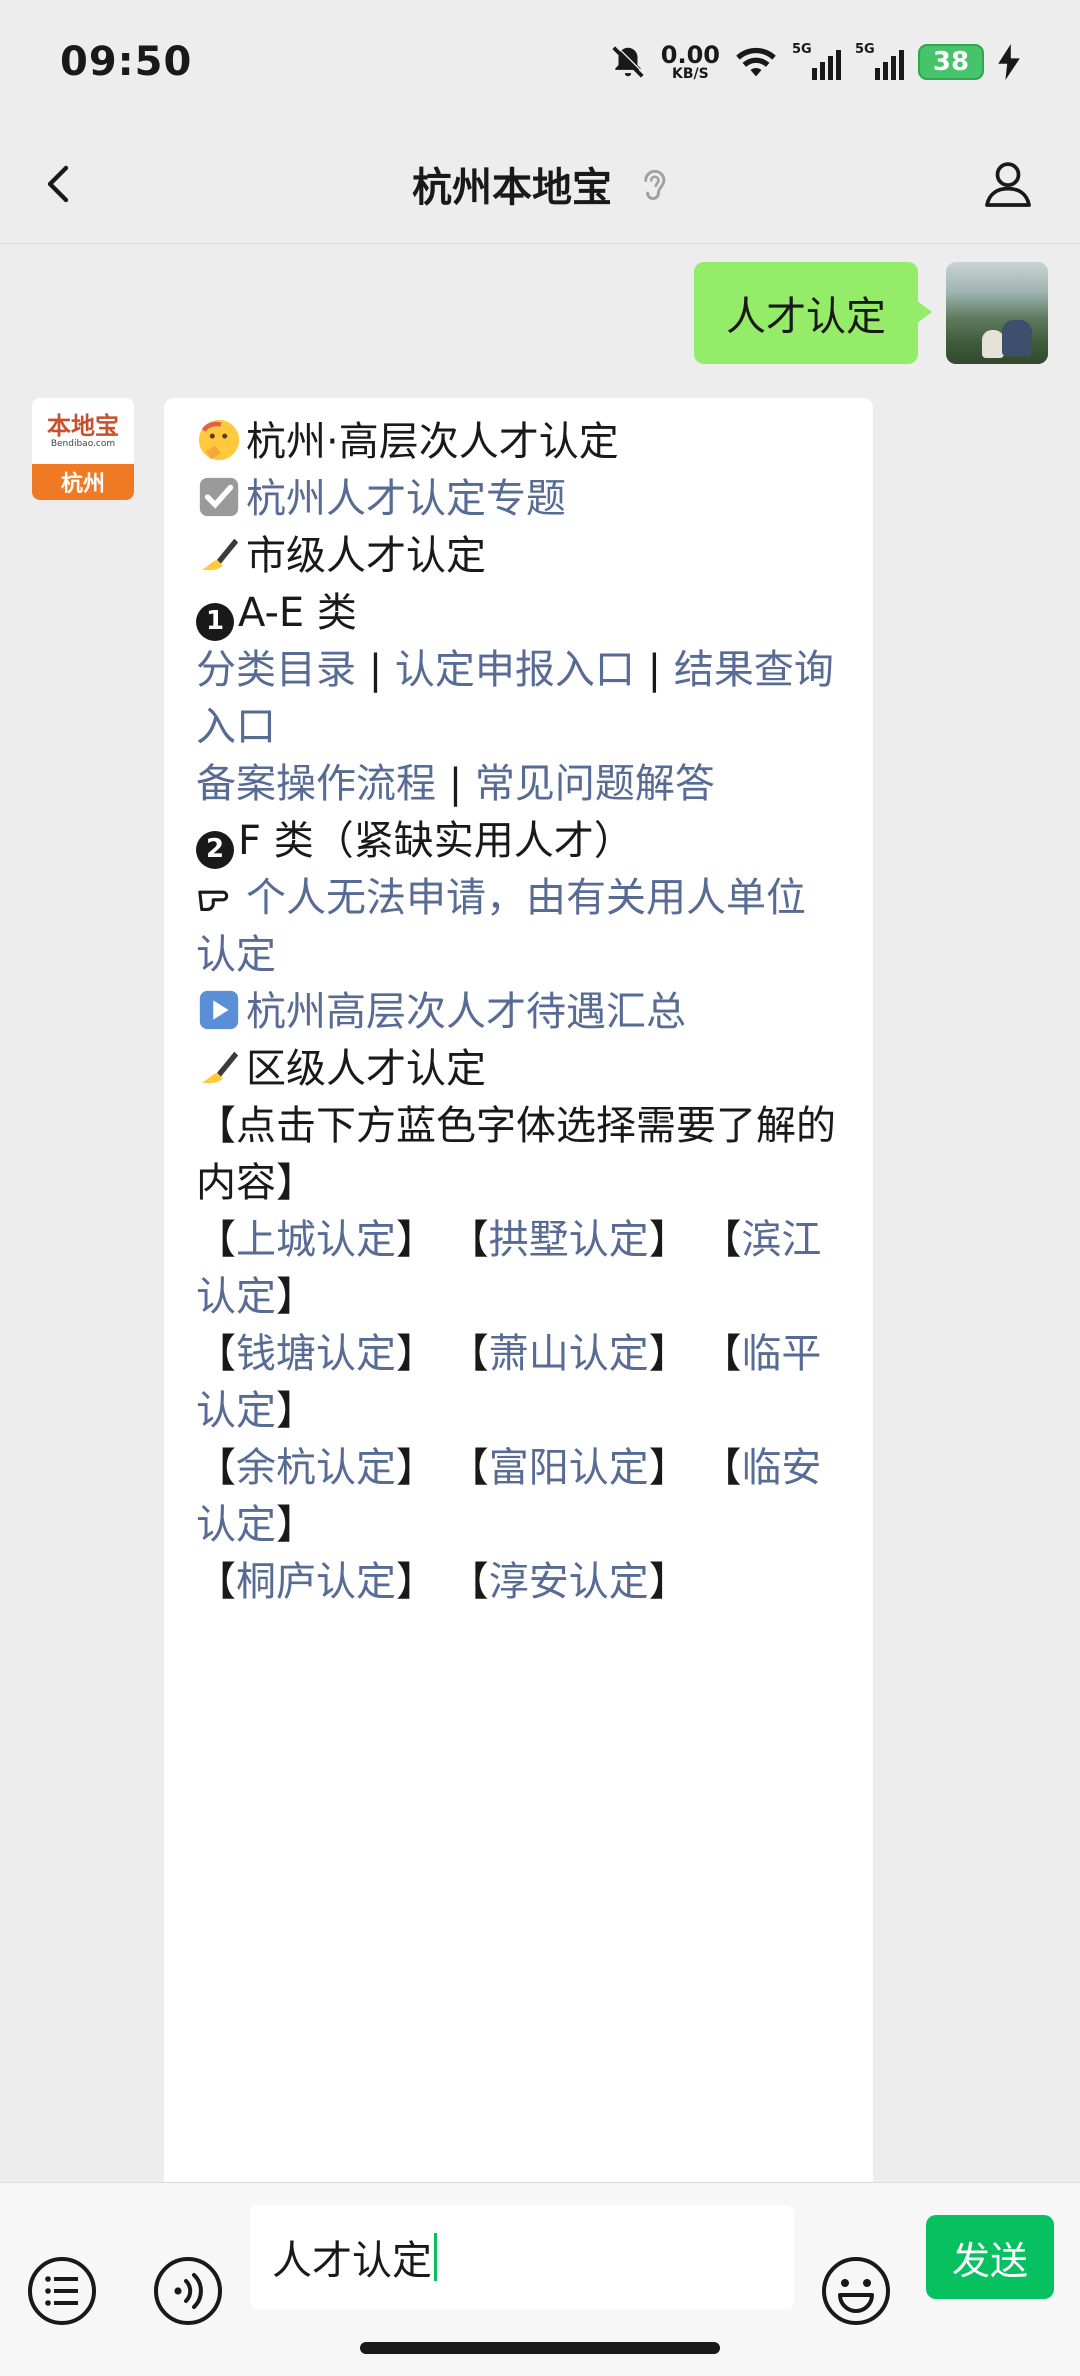 Image resolution: width=1080 pixels, height=2376 pixels. Describe the element at coordinates (519, 1069) in the screenshot. I see `district-level-line: 区级人才认定` at that location.